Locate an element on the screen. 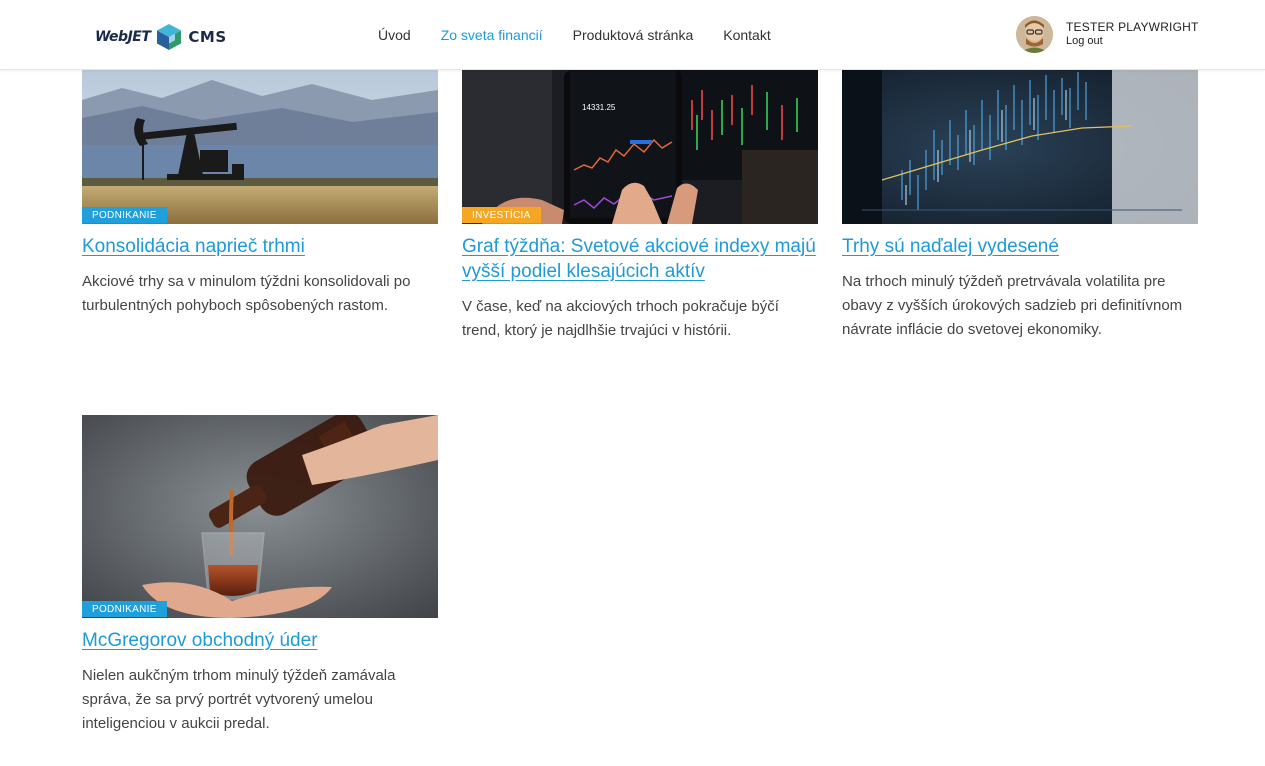 The width and height of the screenshot is (1265, 766). site-logo: WebJET CMS is located at coordinates (161, 37).